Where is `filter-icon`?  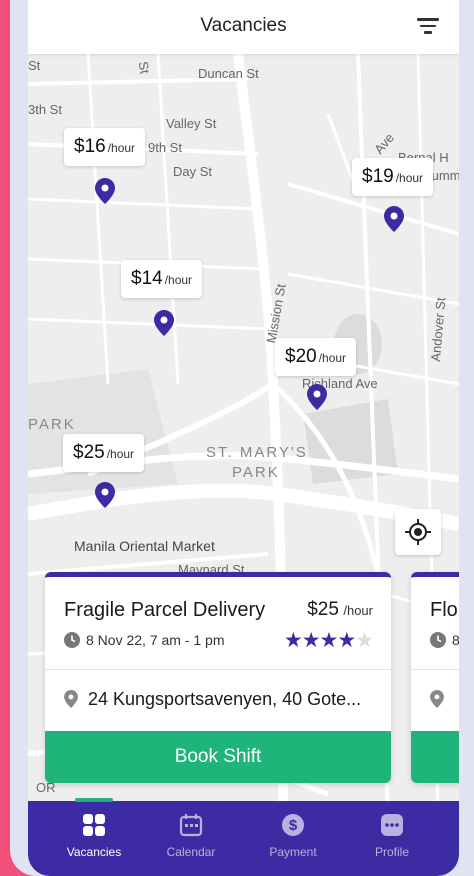
filter-icon is located at coordinates (428, 27).